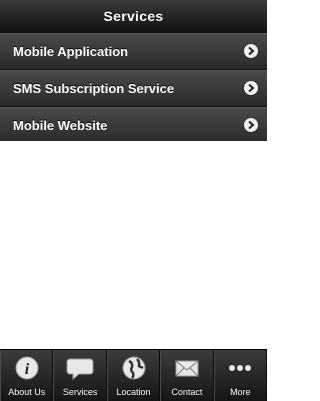 The width and height of the screenshot is (320, 401). What do you see at coordinates (240, 368) in the screenshot?
I see `more-dots-icon` at bounding box center [240, 368].